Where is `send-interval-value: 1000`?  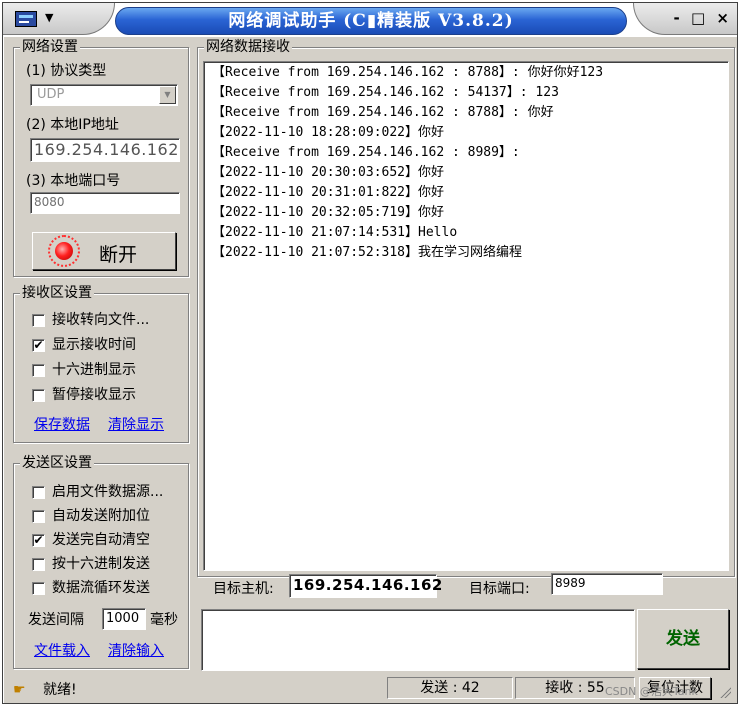
send-interval-value: 1000 is located at coordinates (123, 618).